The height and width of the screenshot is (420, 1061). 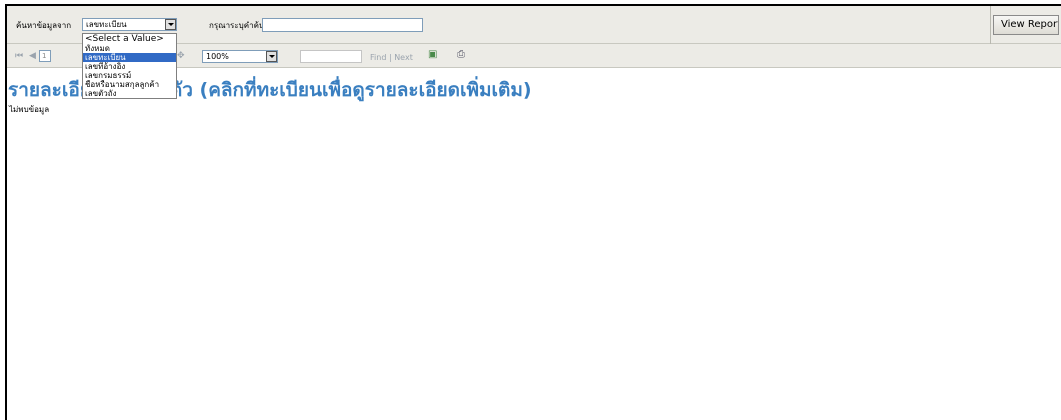 I want to click on search-from-select: เลขทะเบียน, so click(x=129, y=24).